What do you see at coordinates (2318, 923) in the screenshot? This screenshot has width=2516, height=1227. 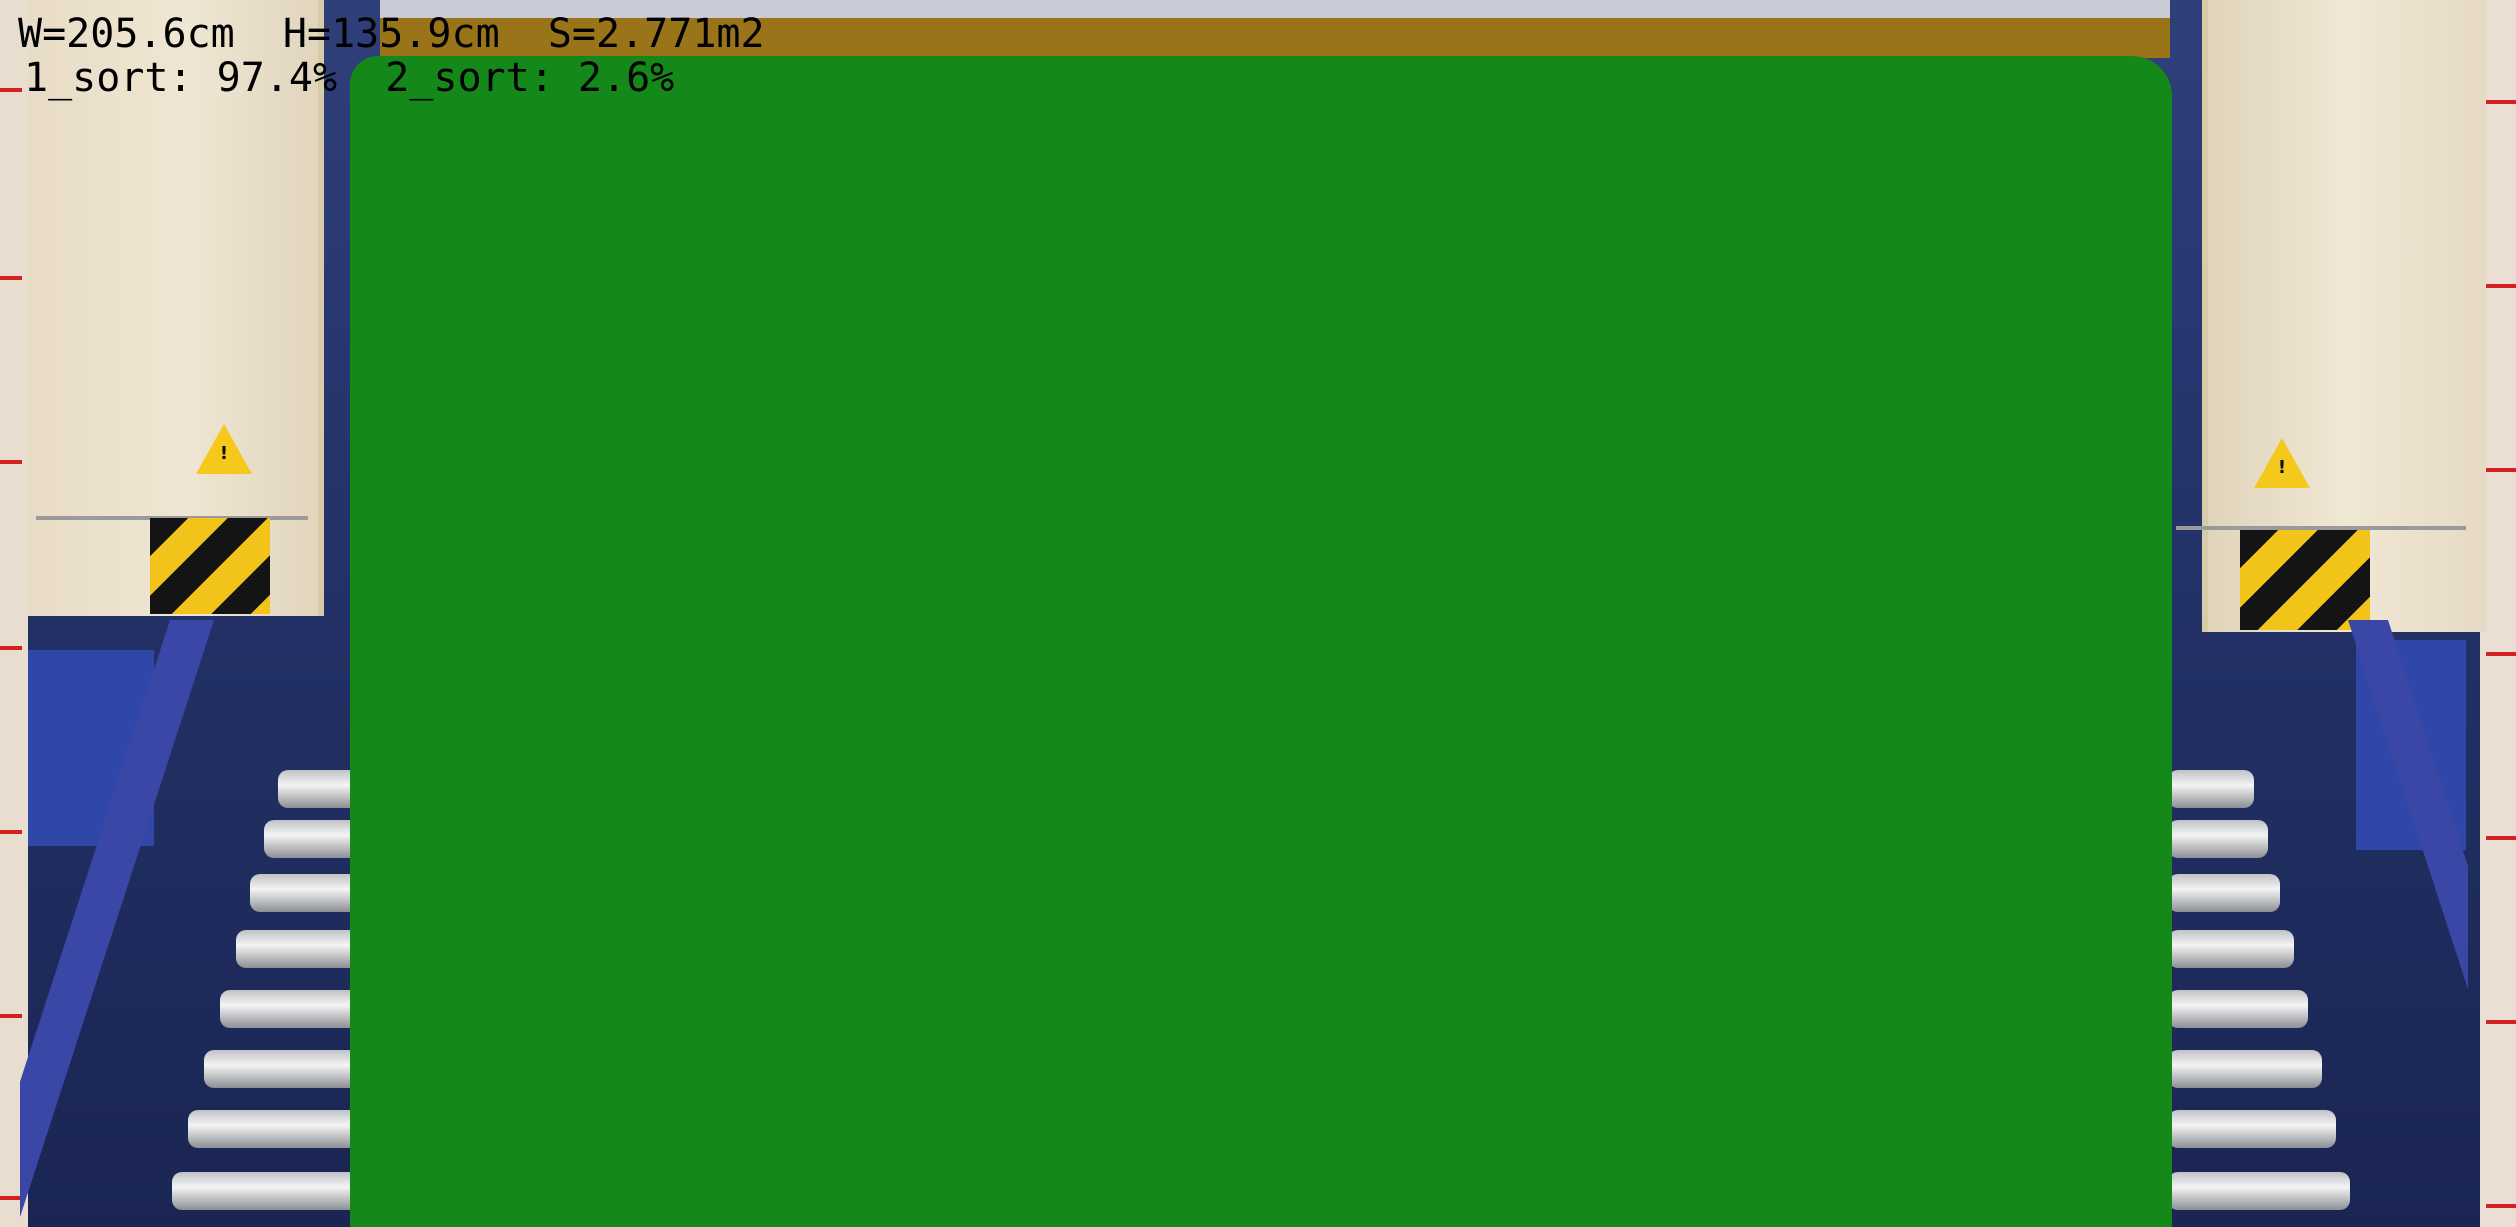 I see `roller-conveyor-right` at bounding box center [2318, 923].